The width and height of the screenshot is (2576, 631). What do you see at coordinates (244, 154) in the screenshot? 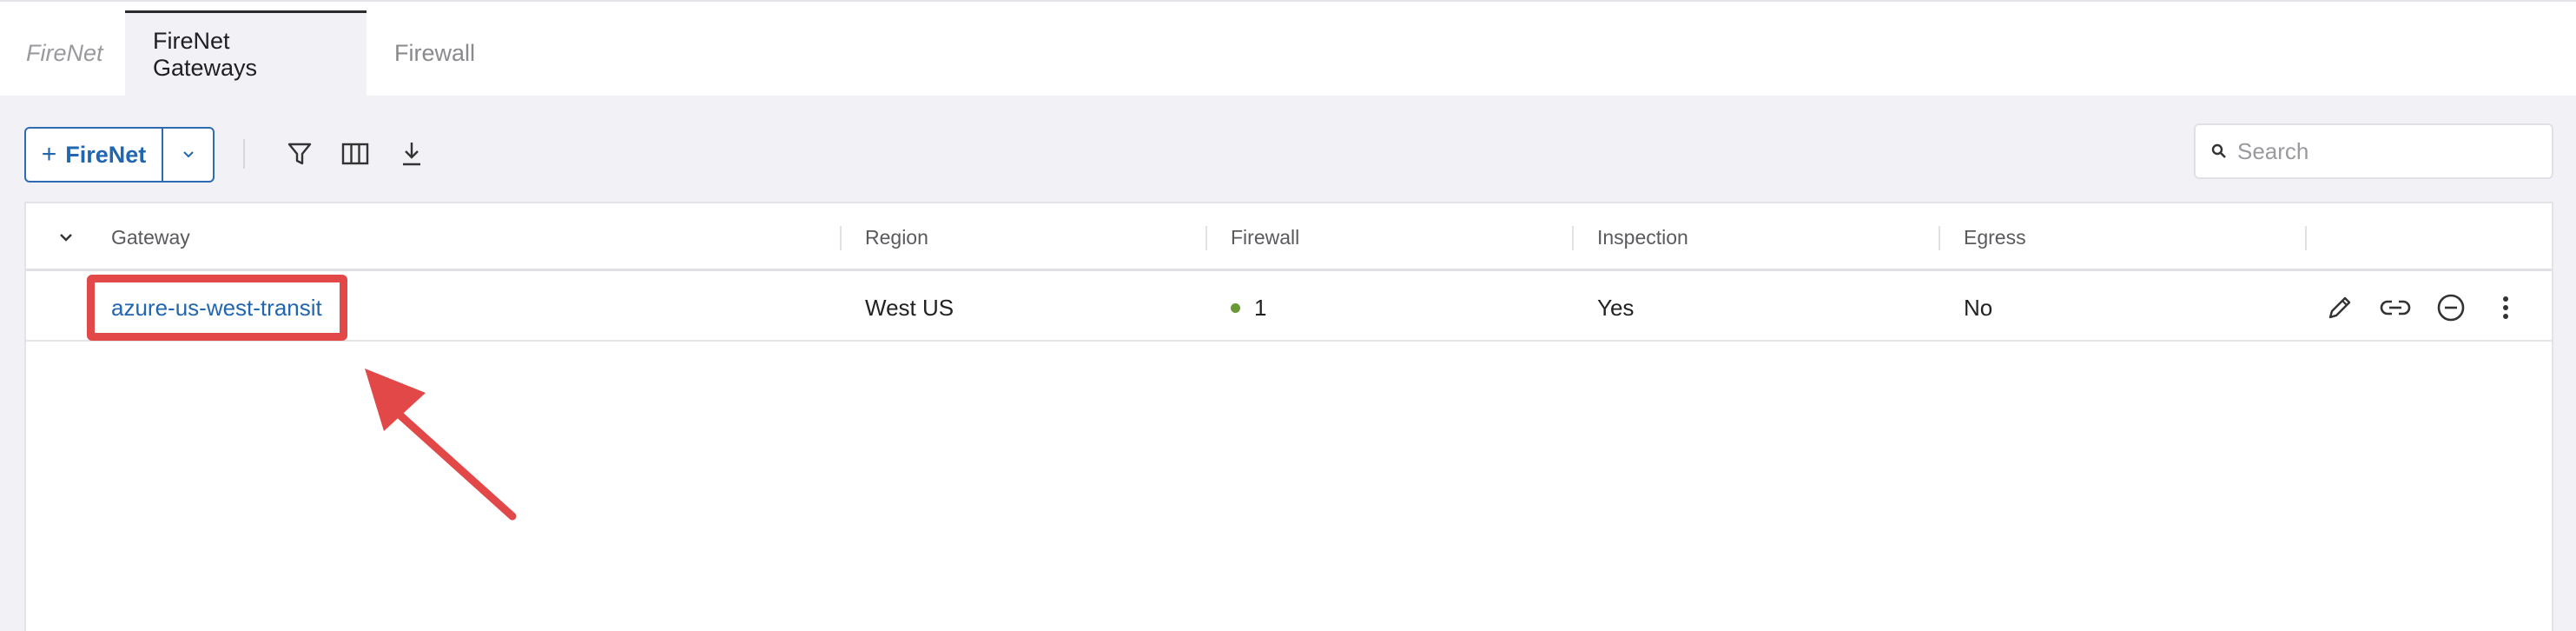
I see `toolbar-divider` at bounding box center [244, 154].